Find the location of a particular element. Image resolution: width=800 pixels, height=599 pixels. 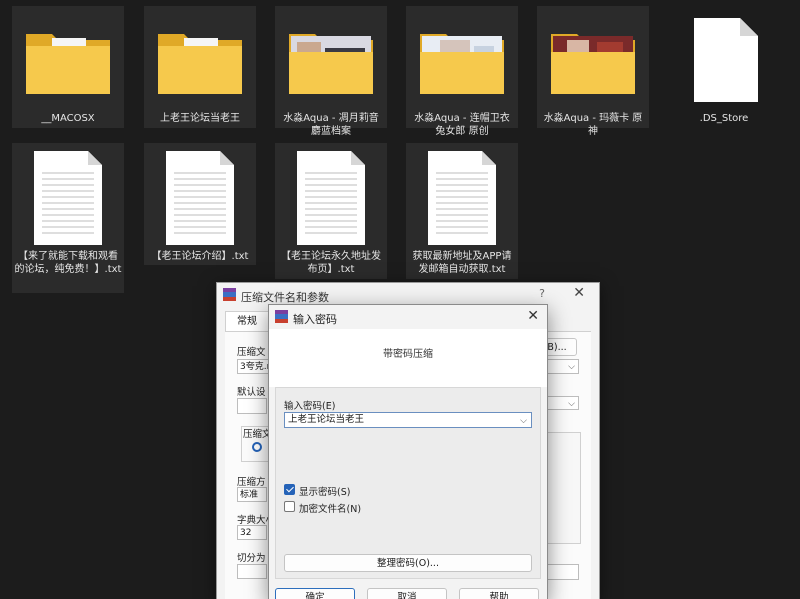

file-name: 【老王论坛永久地址发布页】.txt is located at coordinates (331, 263).